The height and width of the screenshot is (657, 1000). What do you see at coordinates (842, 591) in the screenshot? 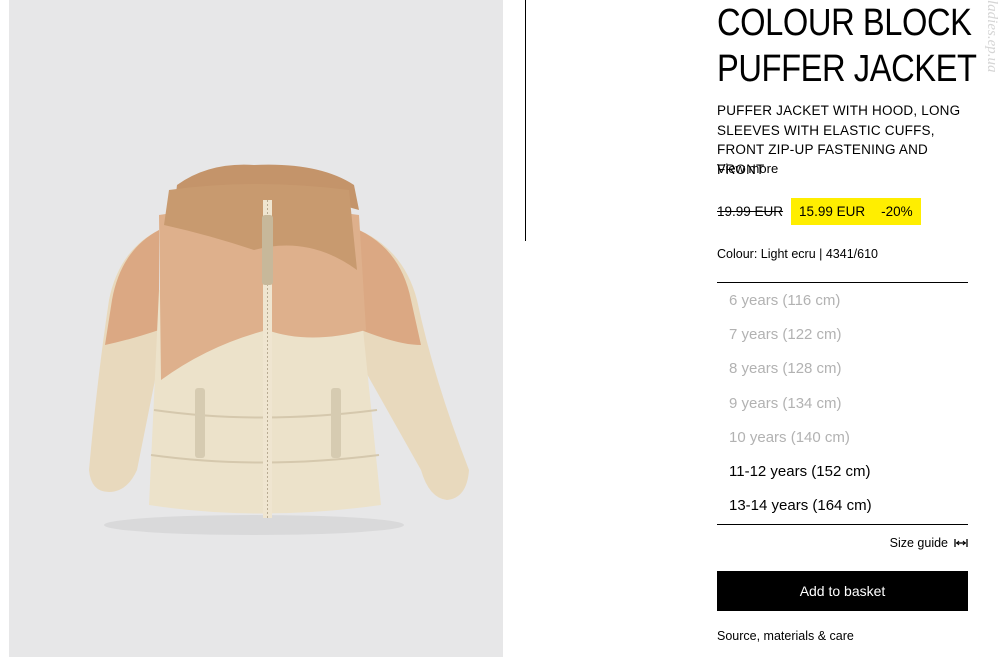
I see `add-to-basket-button: Add to basket` at bounding box center [842, 591].